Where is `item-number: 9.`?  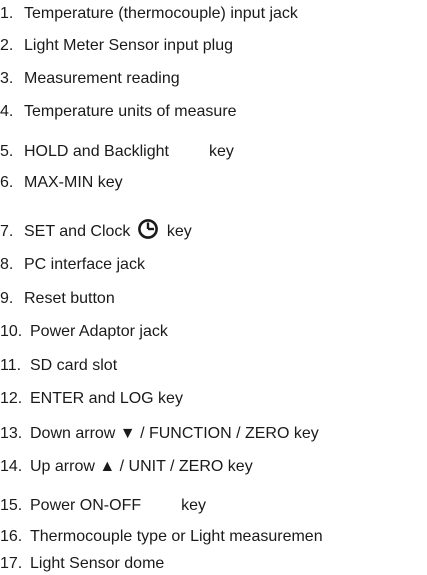
item-number: 9. is located at coordinates (7, 298).